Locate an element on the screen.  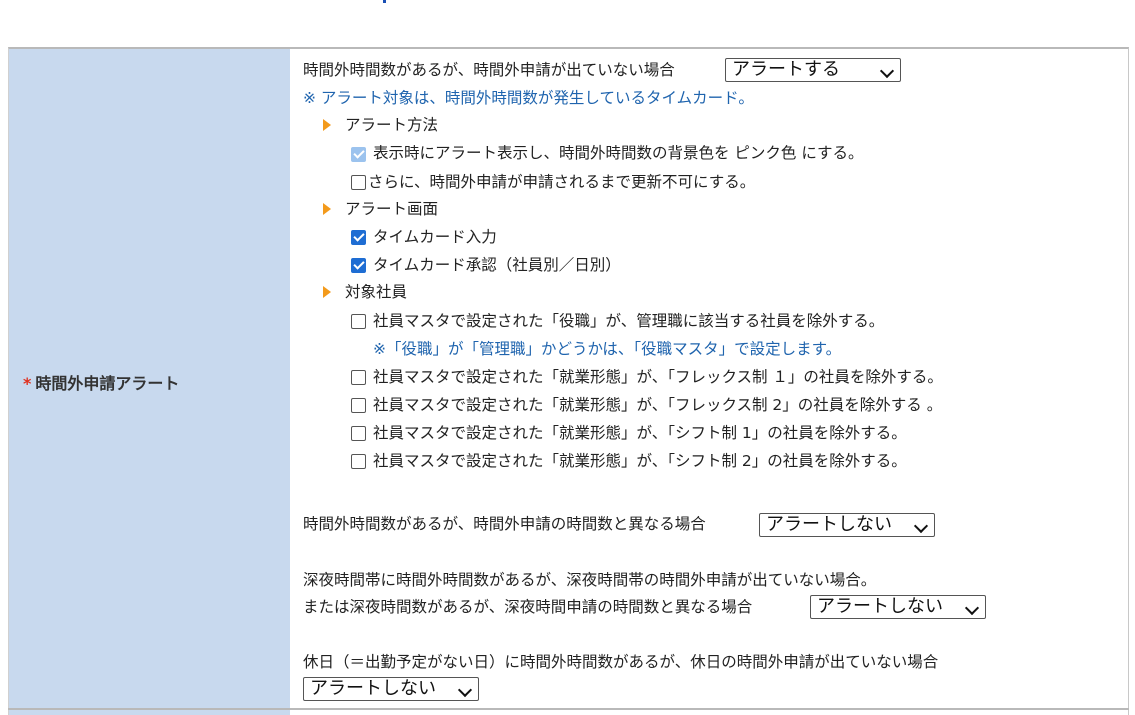
method-option-1-checkbox is located at coordinates (358, 154).